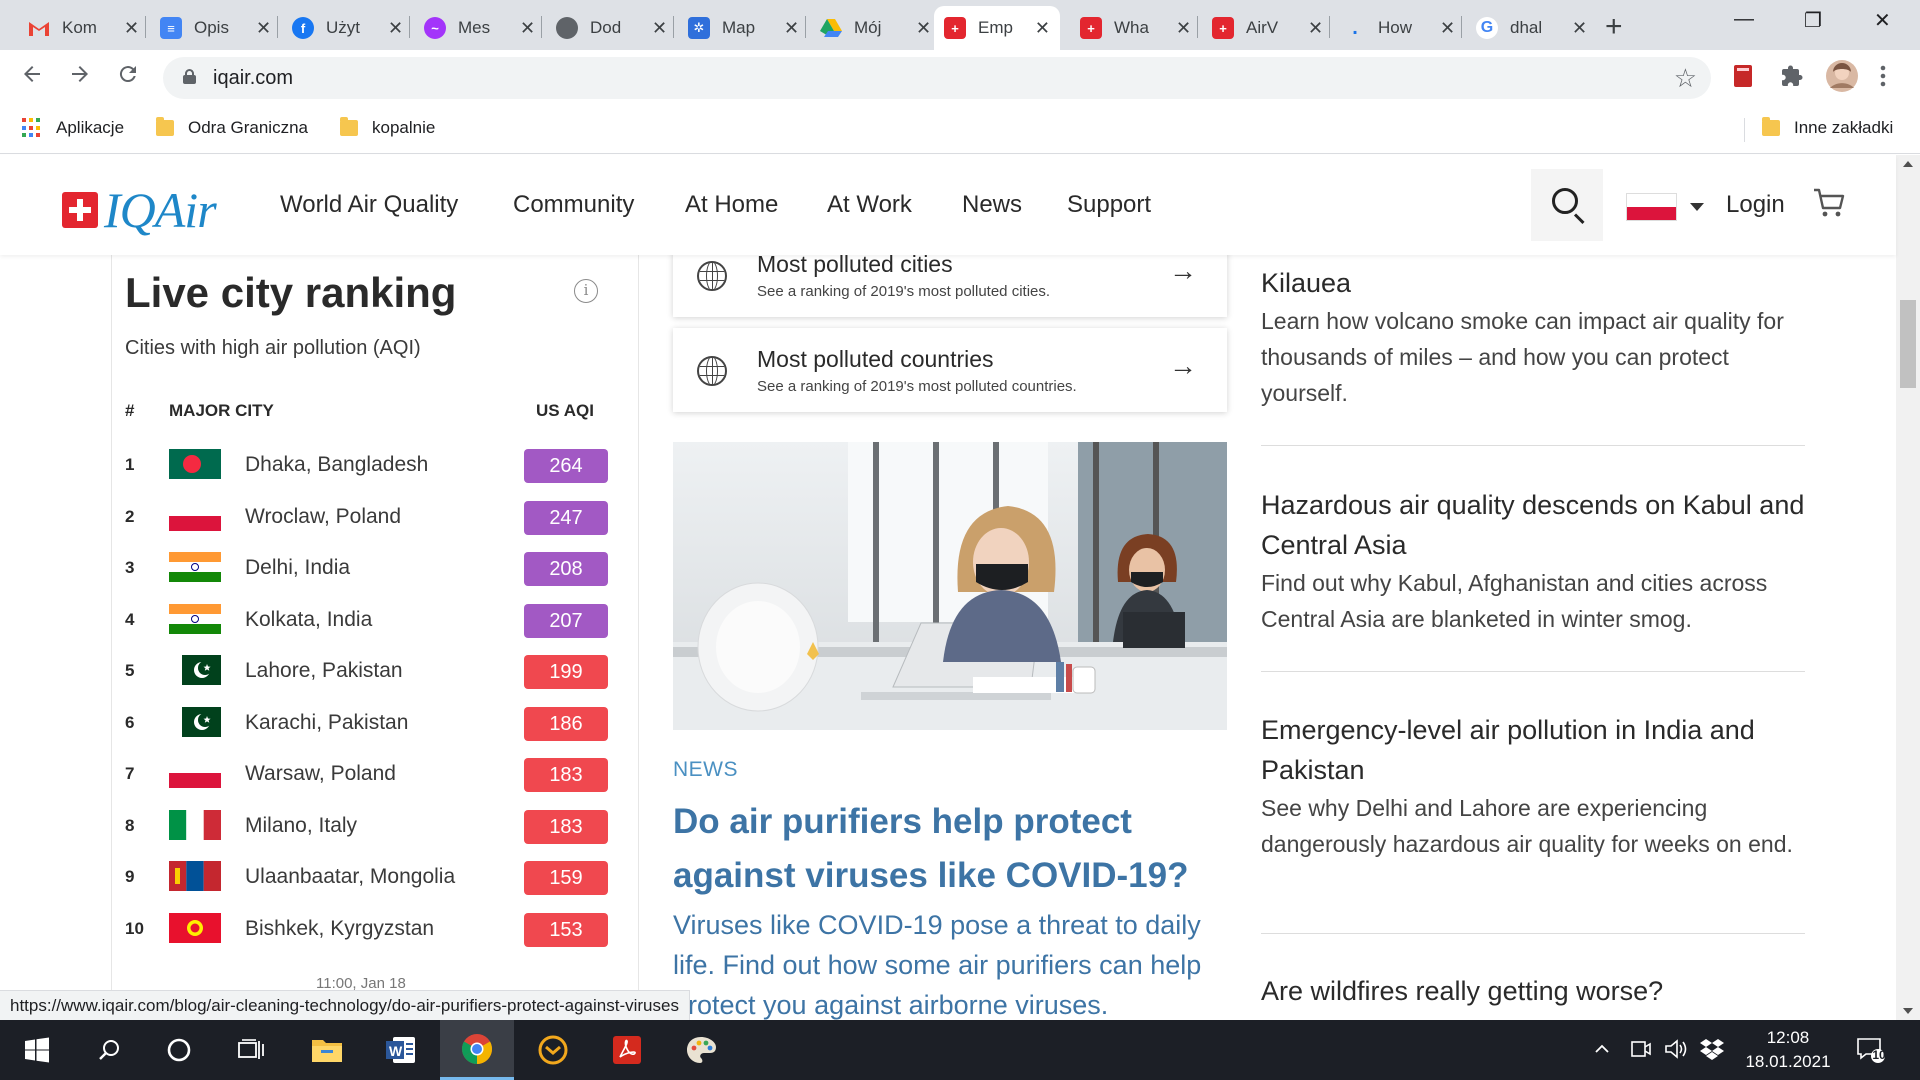  What do you see at coordinates (1697, 207) in the screenshot?
I see `chevron-down-icon` at bounding box center [1697, 207].